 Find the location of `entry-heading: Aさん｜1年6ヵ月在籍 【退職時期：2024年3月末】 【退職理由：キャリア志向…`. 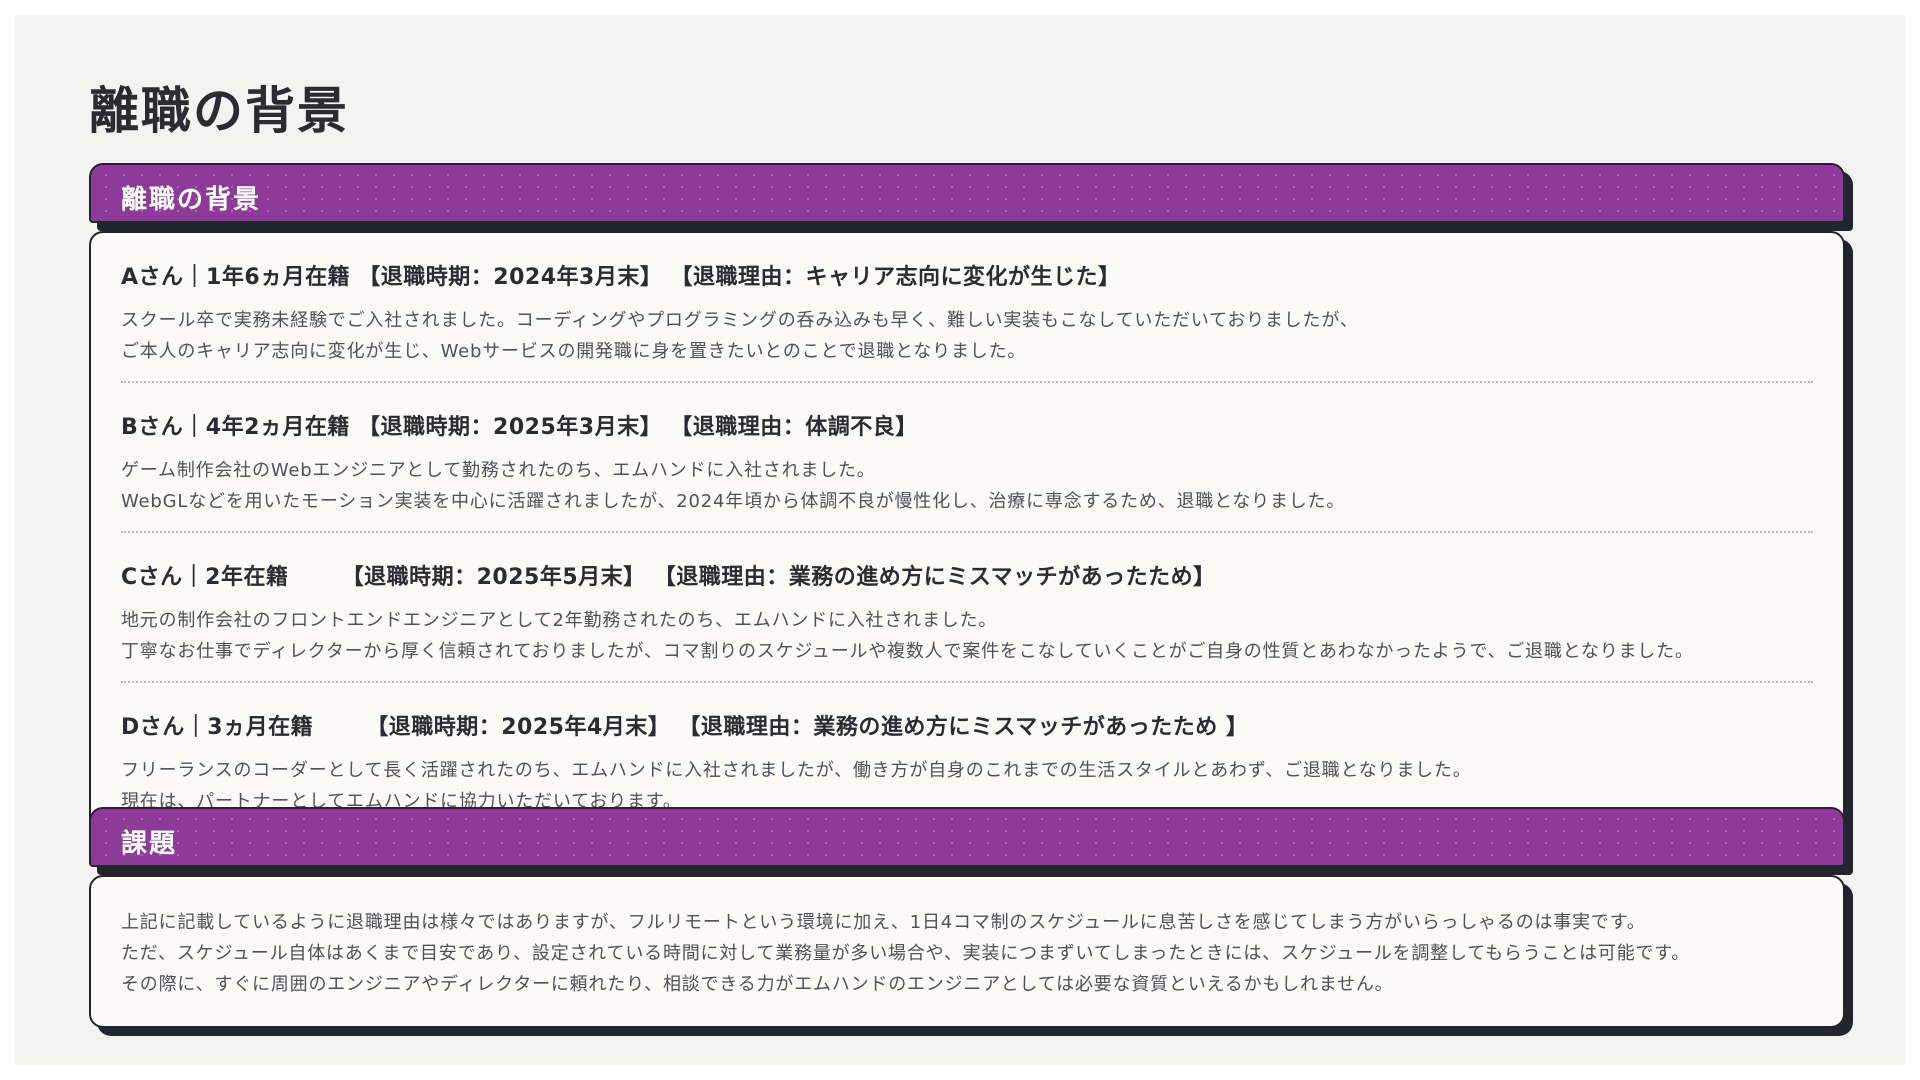

entry-heading: Aさん｜1年6ヵ月在籍 【退職時期：2024年3月末】 【退職理由：キャリア志向… is located at coordinates (621, 277).